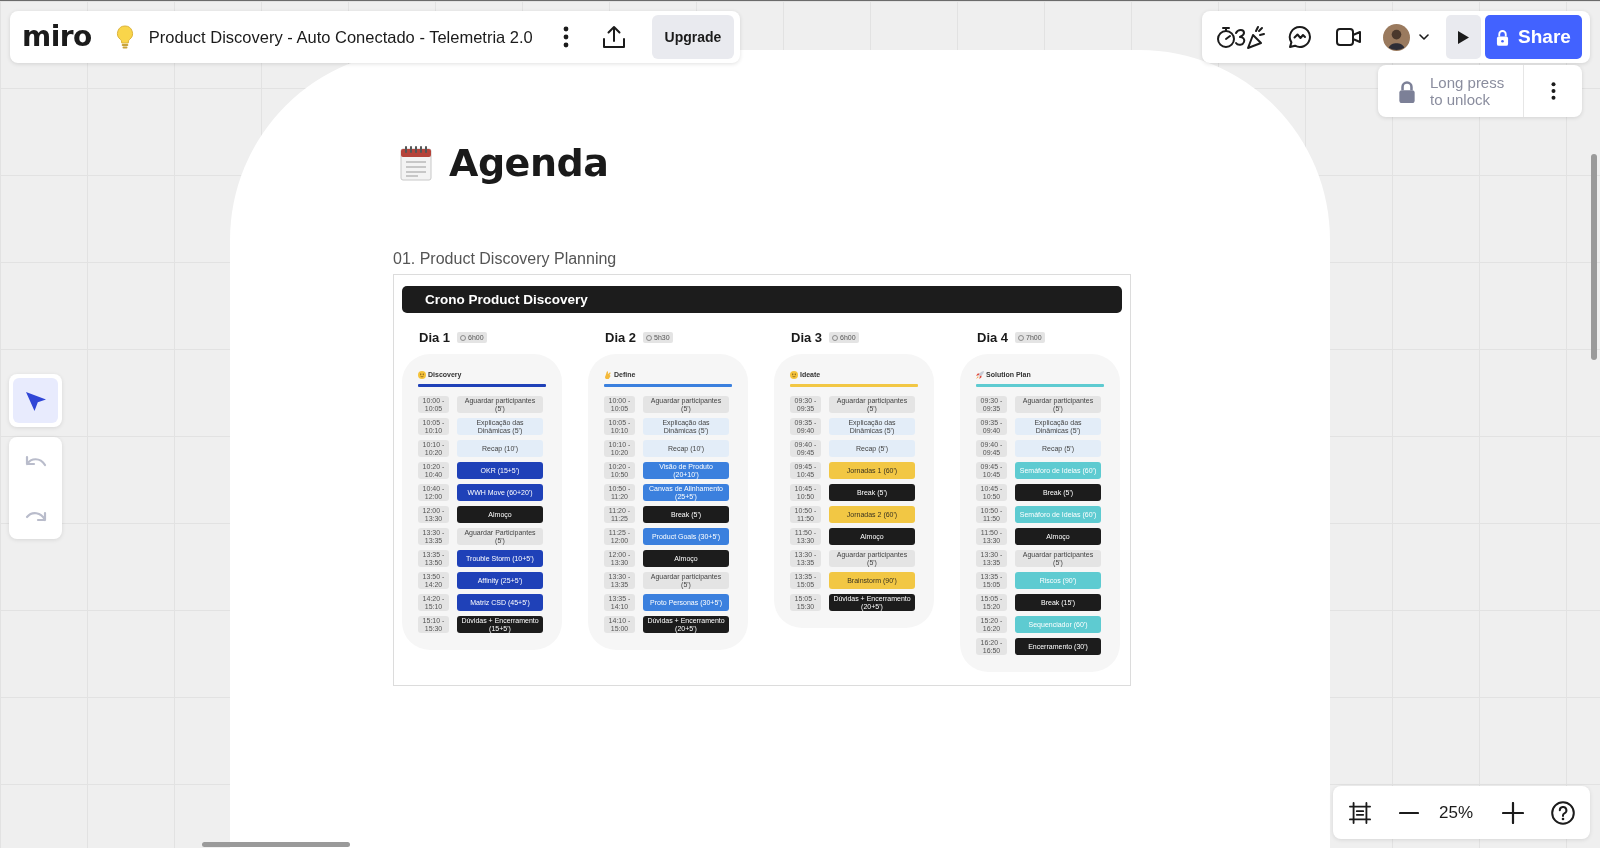 The height and width of the screenshot is (848, 1600). I want to click on user-avatar, so click(1396, 37).